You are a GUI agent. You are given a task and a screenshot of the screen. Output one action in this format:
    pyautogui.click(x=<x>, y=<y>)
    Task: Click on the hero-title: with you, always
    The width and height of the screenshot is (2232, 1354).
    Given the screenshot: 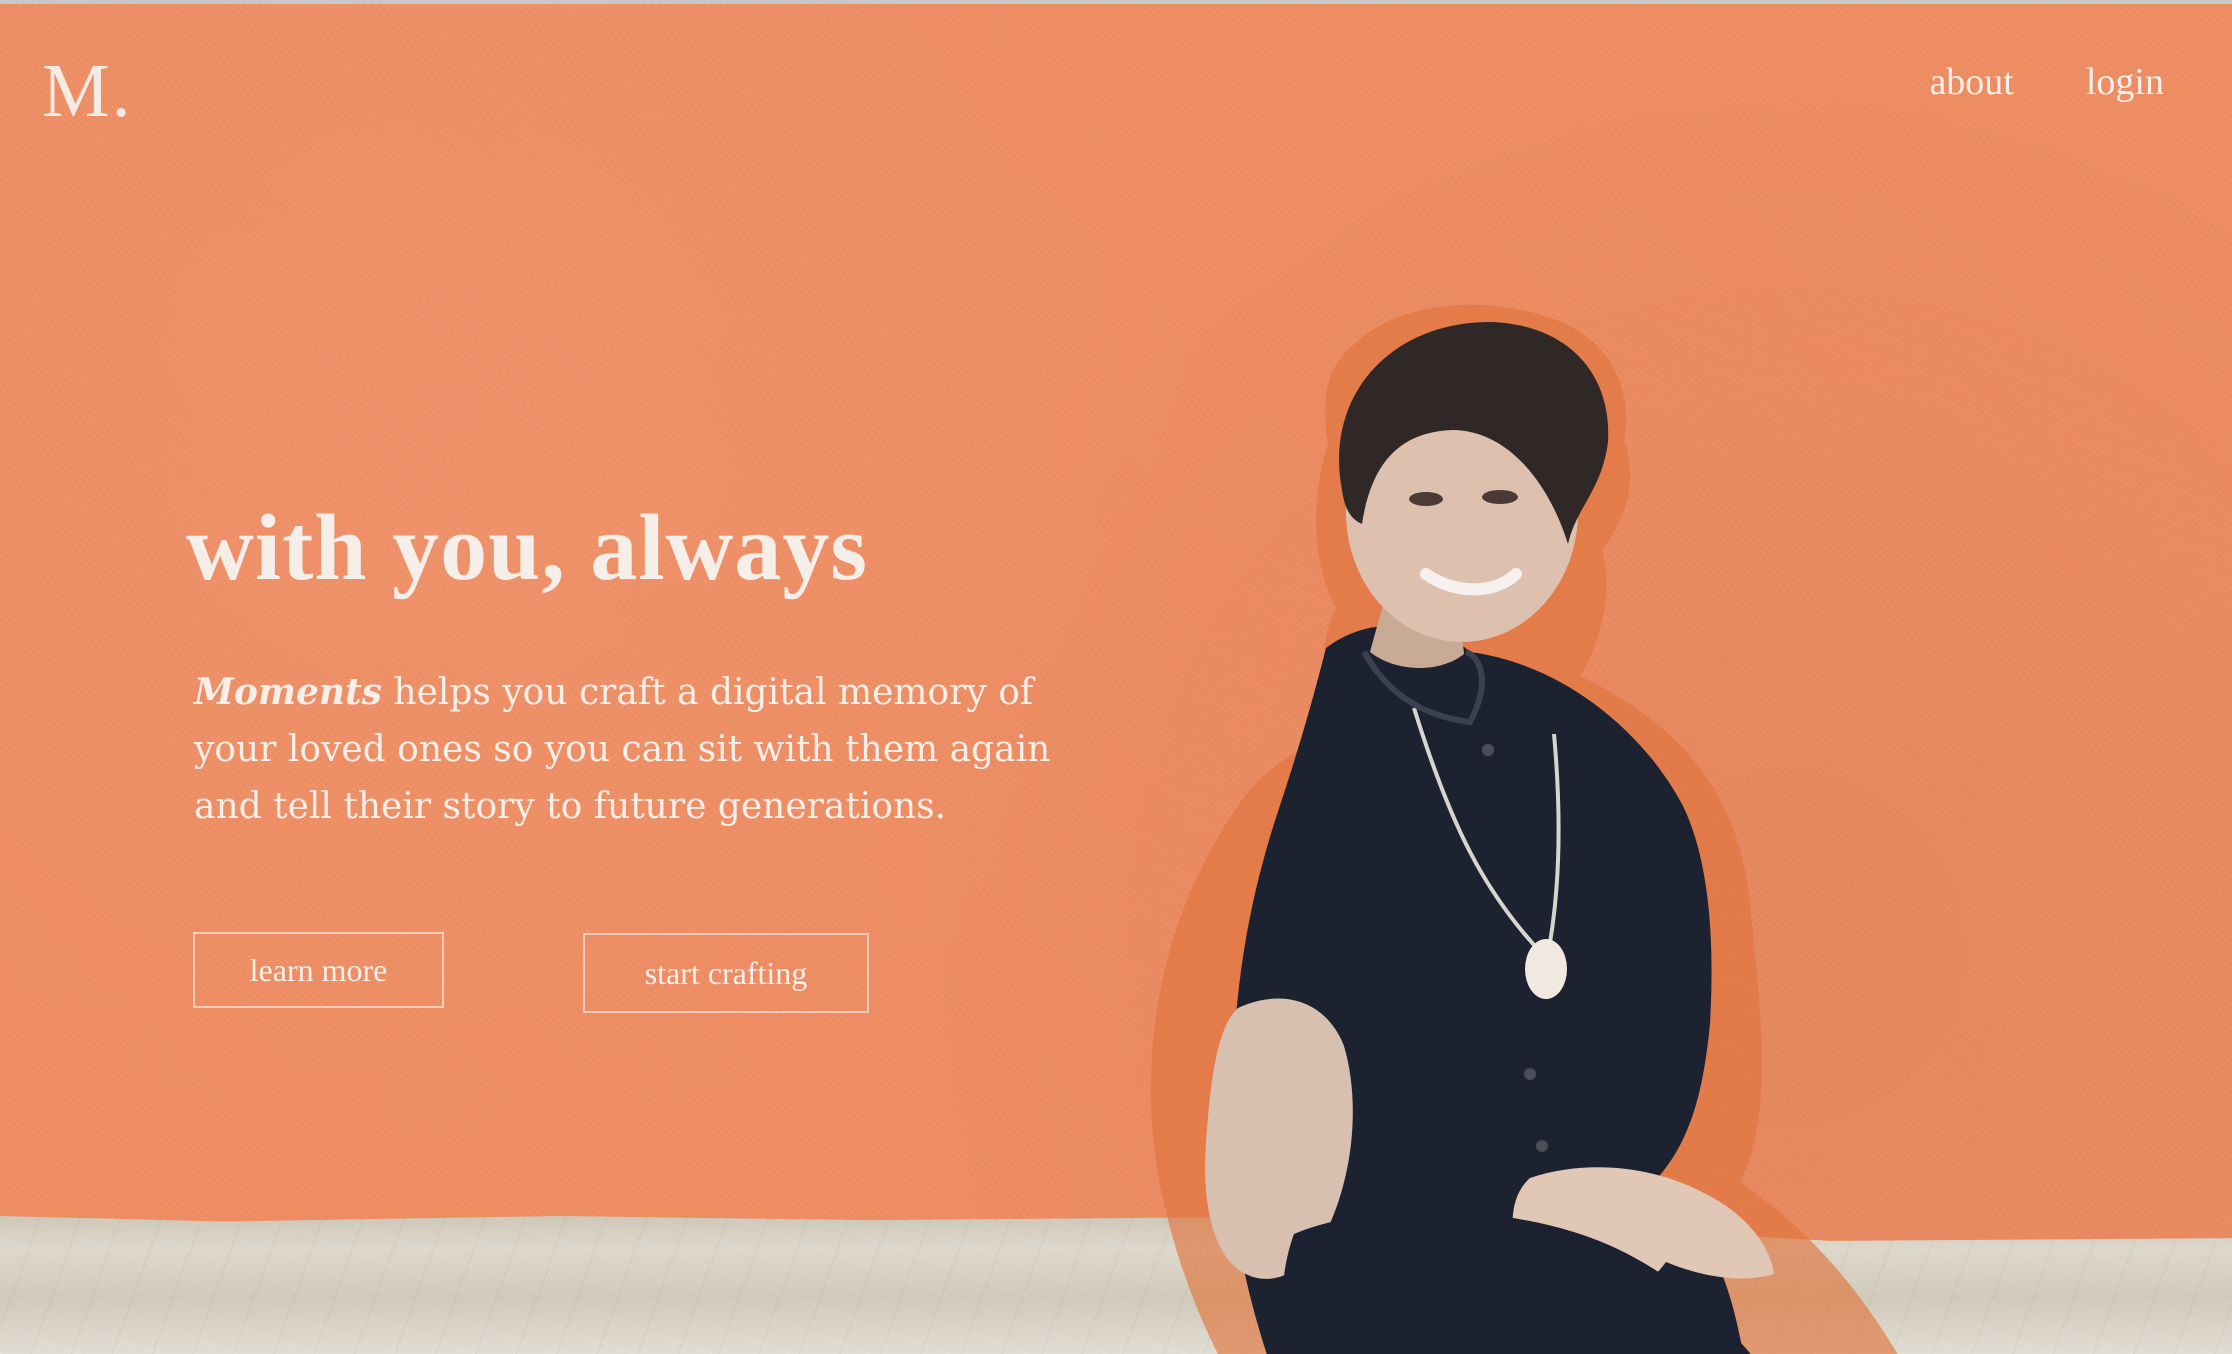 What is the action you would take?
    pyautogui.click(x=527, y=548)
    